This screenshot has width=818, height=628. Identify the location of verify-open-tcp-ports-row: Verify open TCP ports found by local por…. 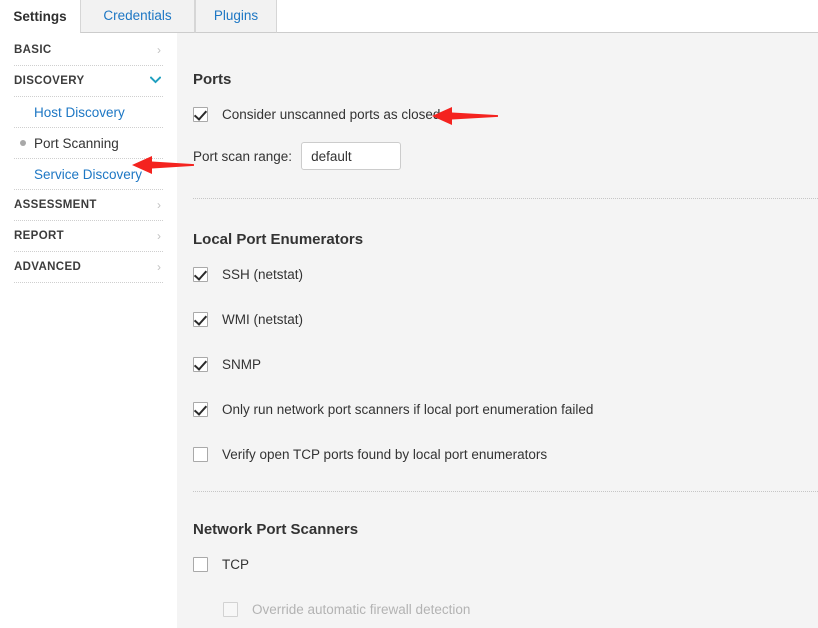
(370, 454).